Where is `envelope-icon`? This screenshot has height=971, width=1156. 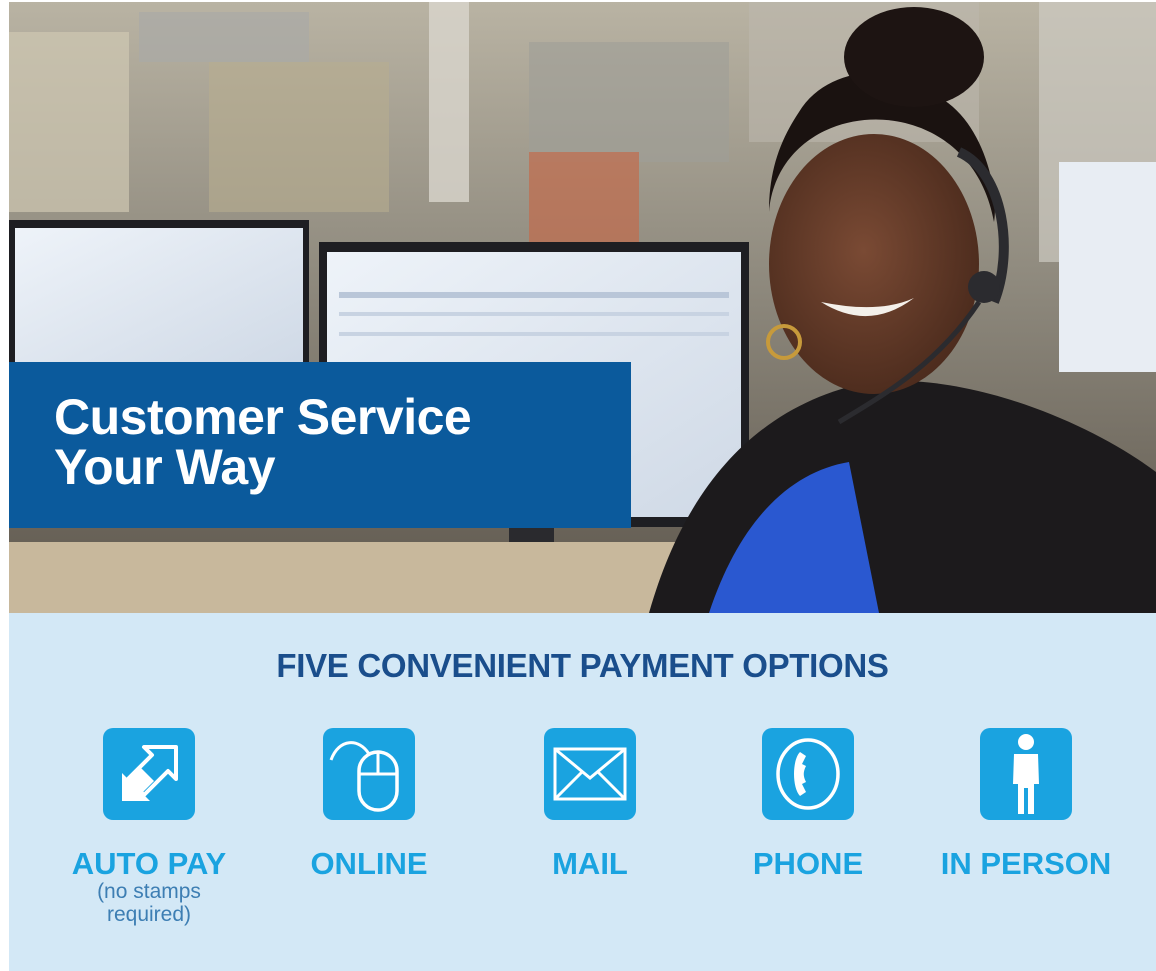 envelope-icon is located at coordinates (590, 774).